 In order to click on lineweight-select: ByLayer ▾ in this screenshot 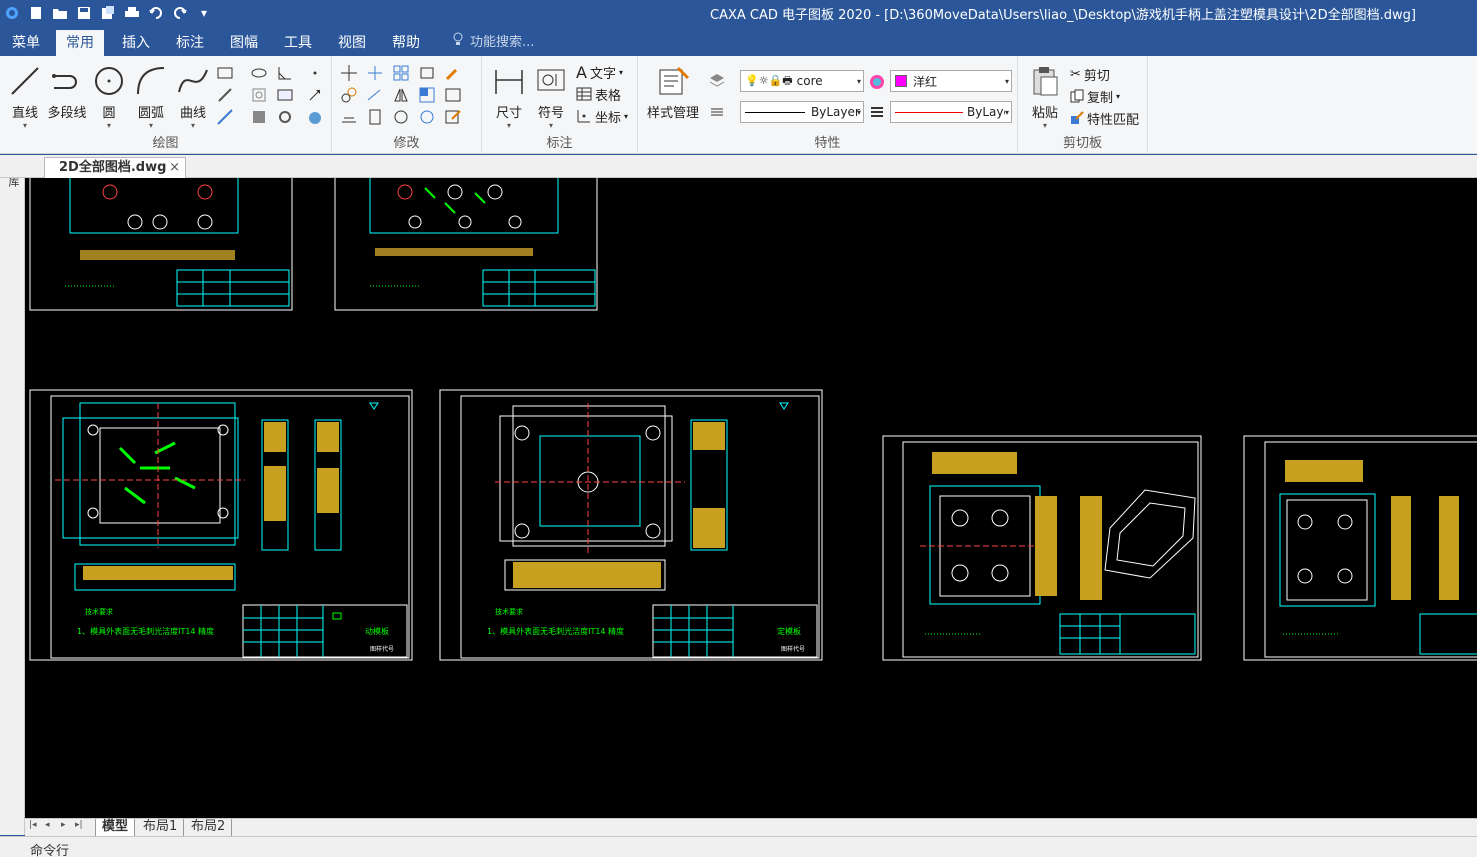, I will do `click(951, 112)`.